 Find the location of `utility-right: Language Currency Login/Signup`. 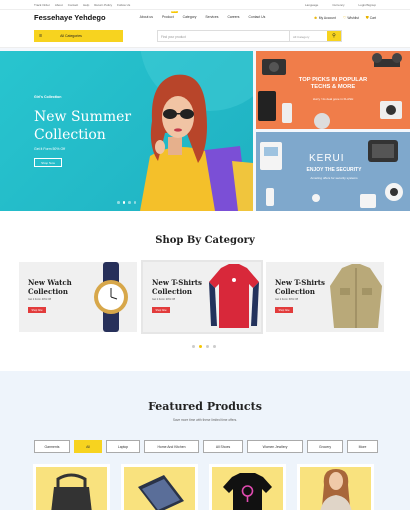

utility-right: Language Currency Login/Signup is located at coordinates (340, 5).